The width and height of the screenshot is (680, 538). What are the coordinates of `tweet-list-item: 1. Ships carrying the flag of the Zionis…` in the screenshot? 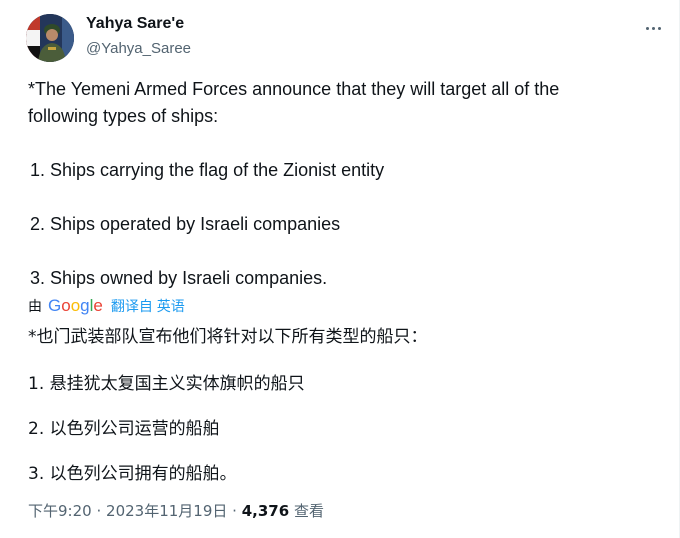 It's located at (207, 170).